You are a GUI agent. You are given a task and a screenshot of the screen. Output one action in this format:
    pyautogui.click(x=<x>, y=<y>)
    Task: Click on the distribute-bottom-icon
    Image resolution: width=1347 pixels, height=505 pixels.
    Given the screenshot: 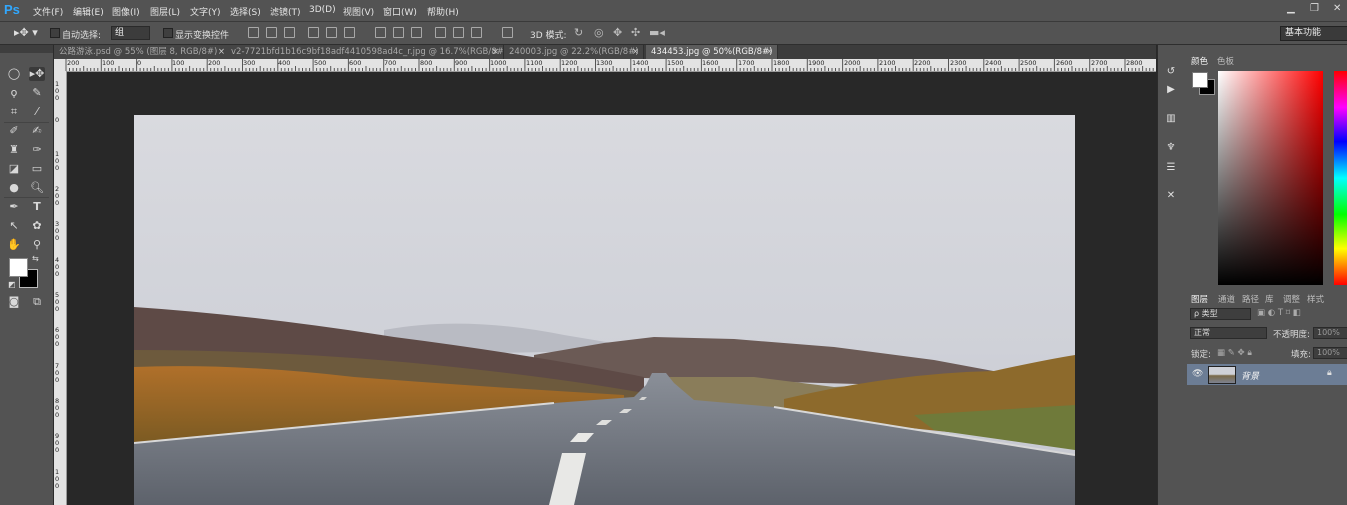 What is the action you would take?
    pyautogui.click(x=416, y=32)
    